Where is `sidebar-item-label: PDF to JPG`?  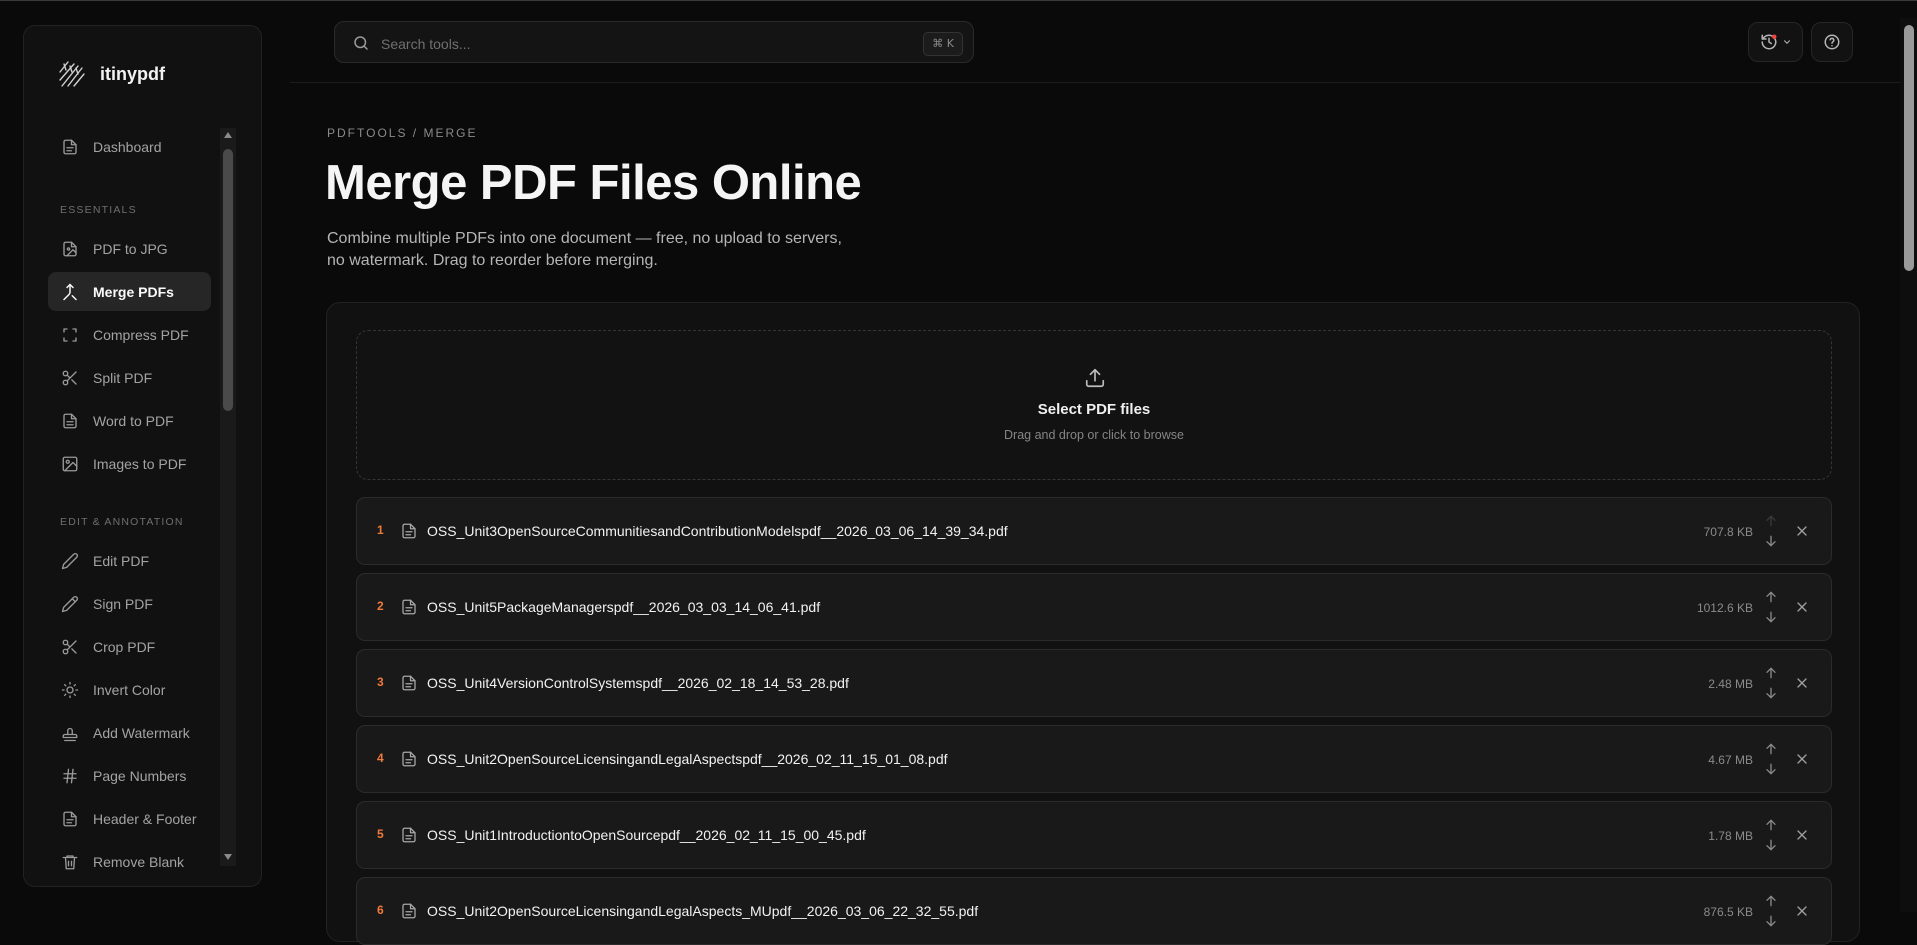 sidebar-item-label: PDF to JPG is located at coordinates (130, 248).